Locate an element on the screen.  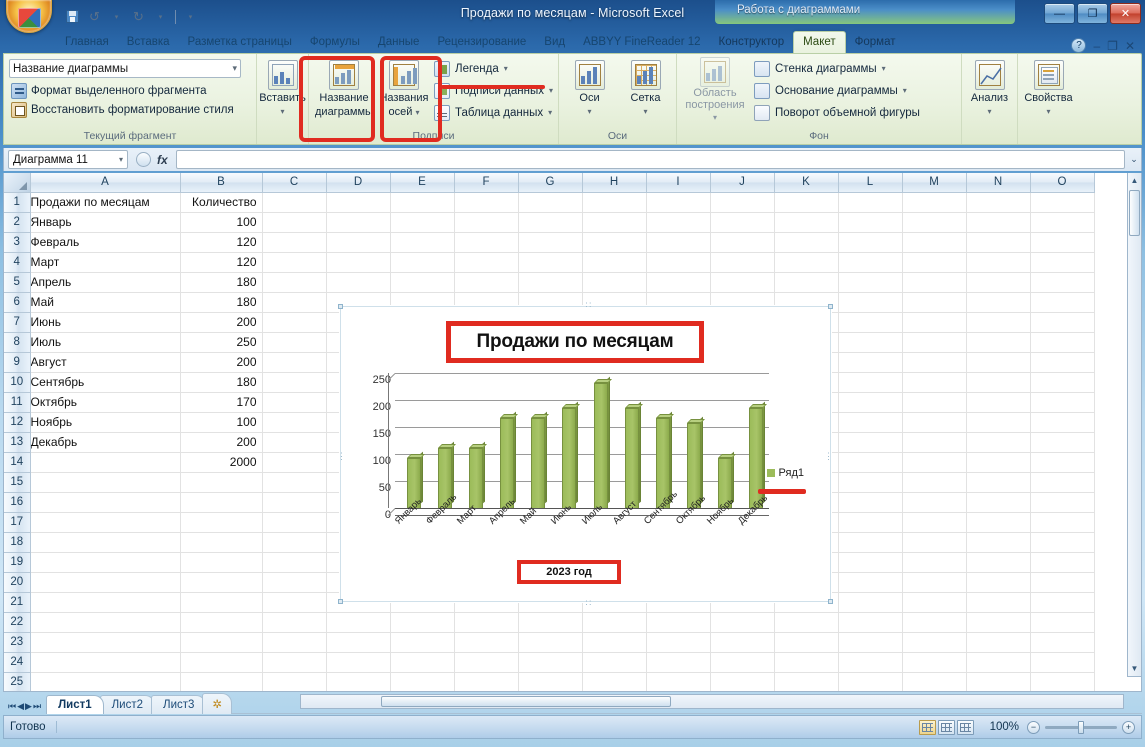
cell-M22 is located at coordinates (934, 622).